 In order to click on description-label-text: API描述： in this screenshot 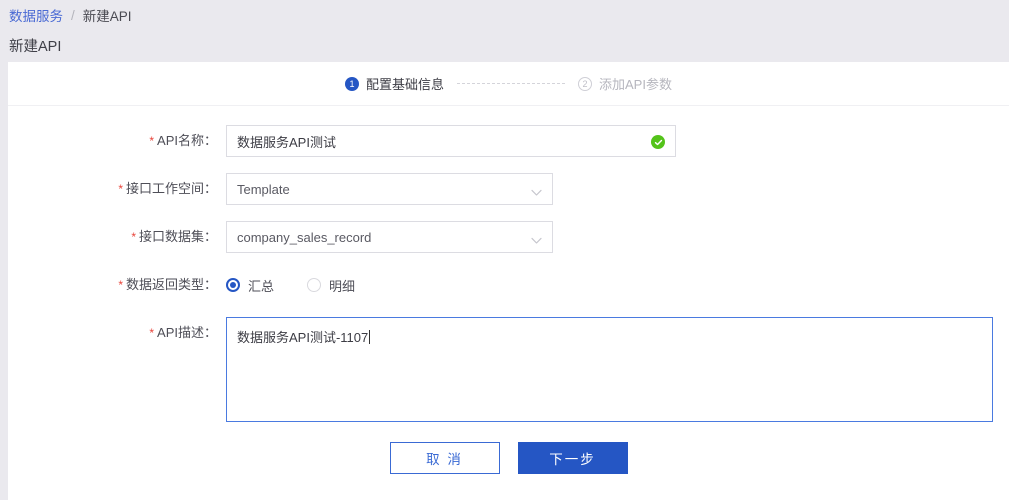, I will do `click(187, 332)`.